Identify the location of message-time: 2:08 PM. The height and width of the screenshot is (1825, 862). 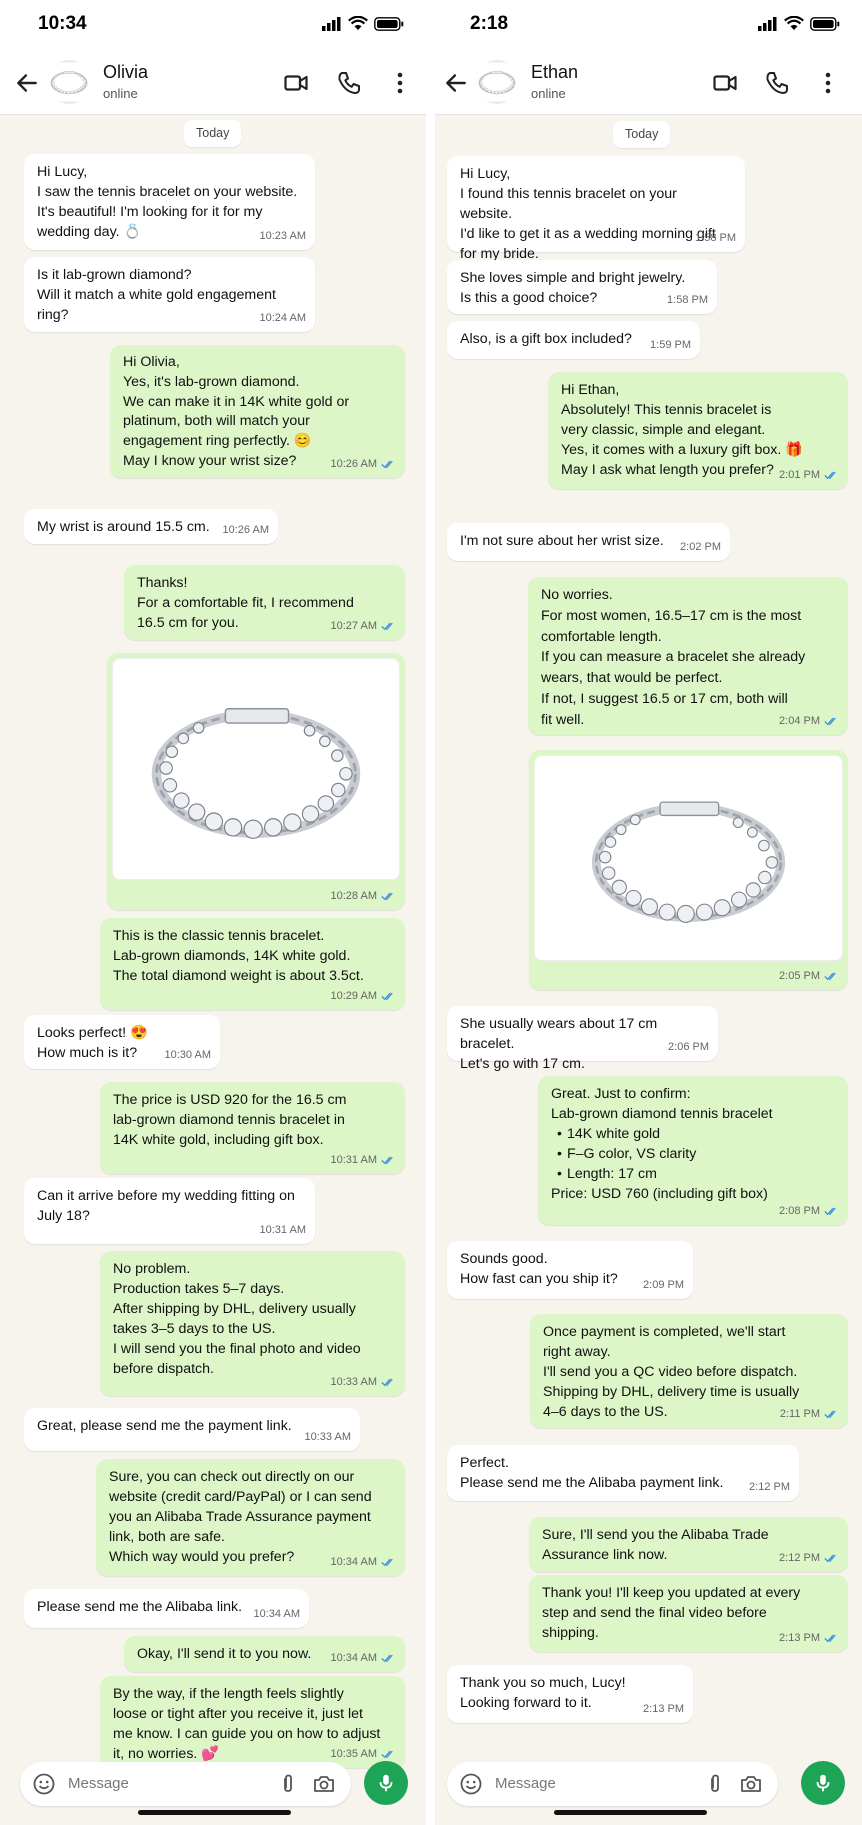
(799, 1211).